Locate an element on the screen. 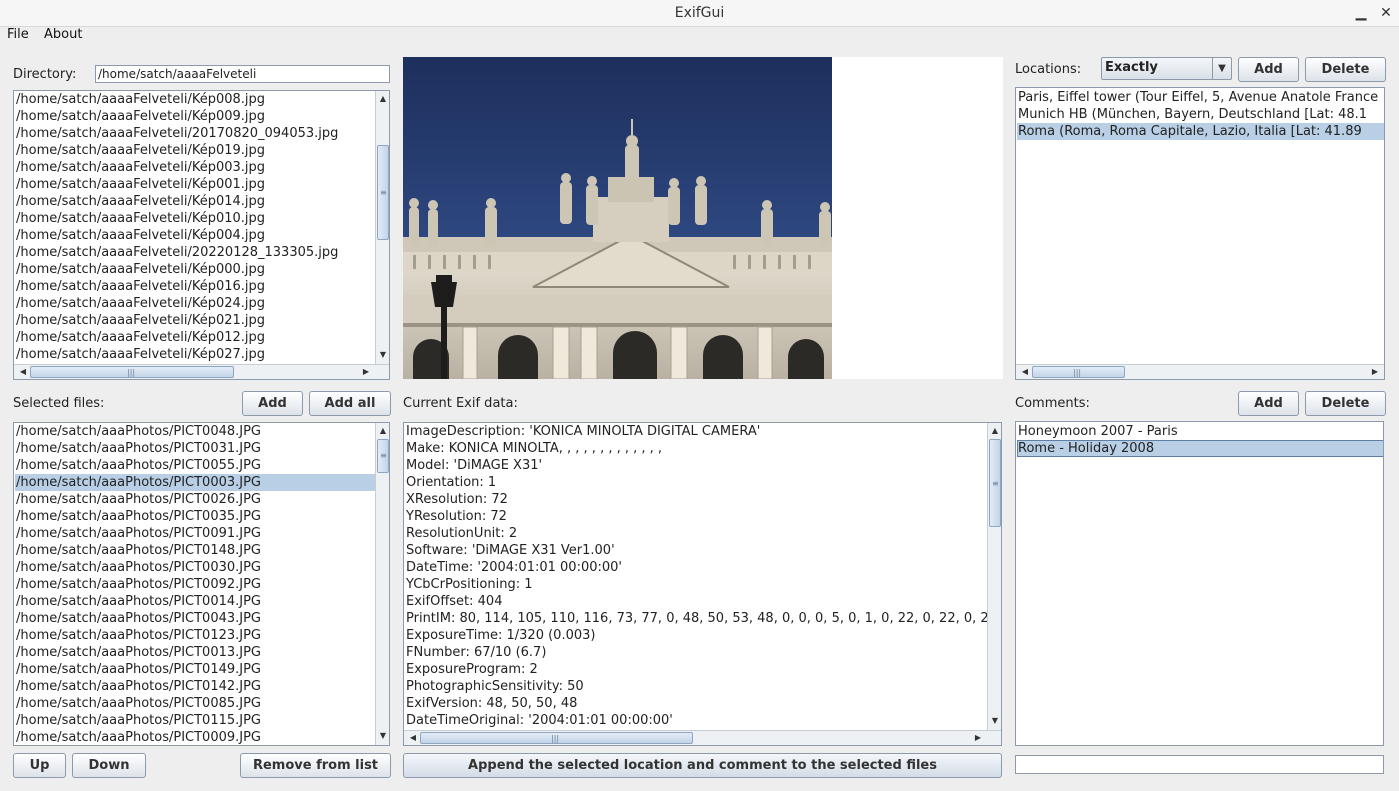 This screenshot has width=1399, height=791. directory-file-item: /home/satch/aaaaFelveteli/Kép021.jpg is located at coordinates (195, 320).